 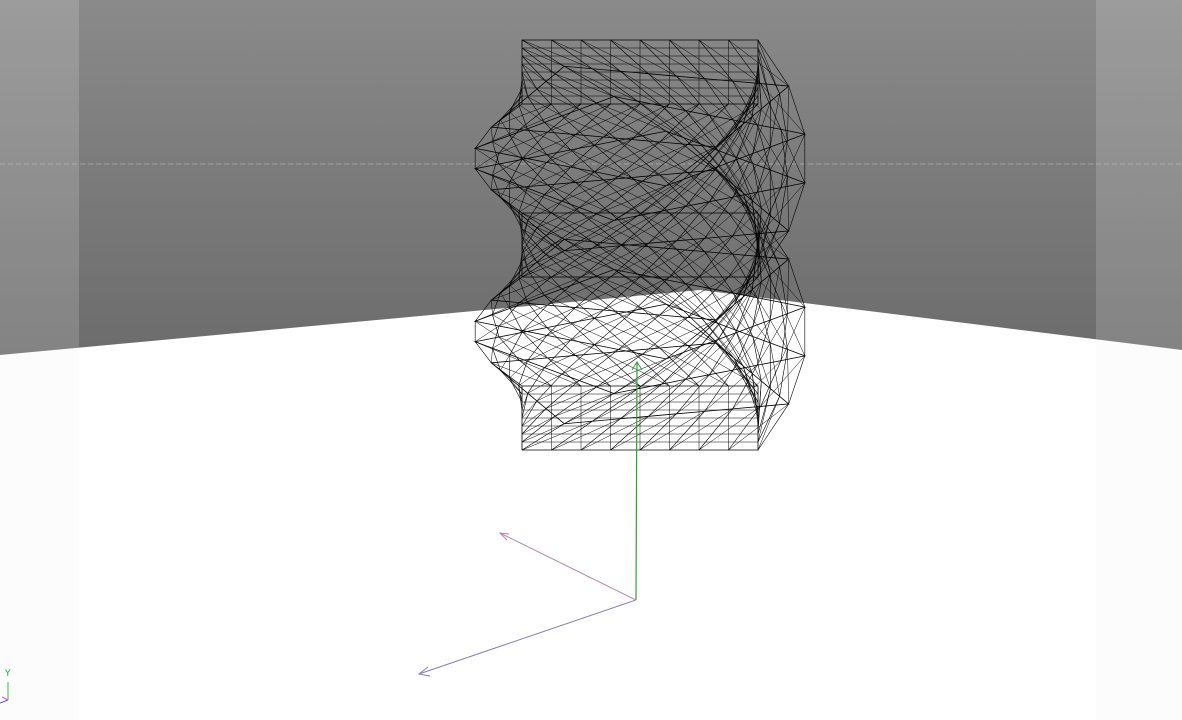 What do you see at coordinates (8, 674) in the screenshot?
I see `gizmo-y-label: Y` at bounding box center [8, 674].